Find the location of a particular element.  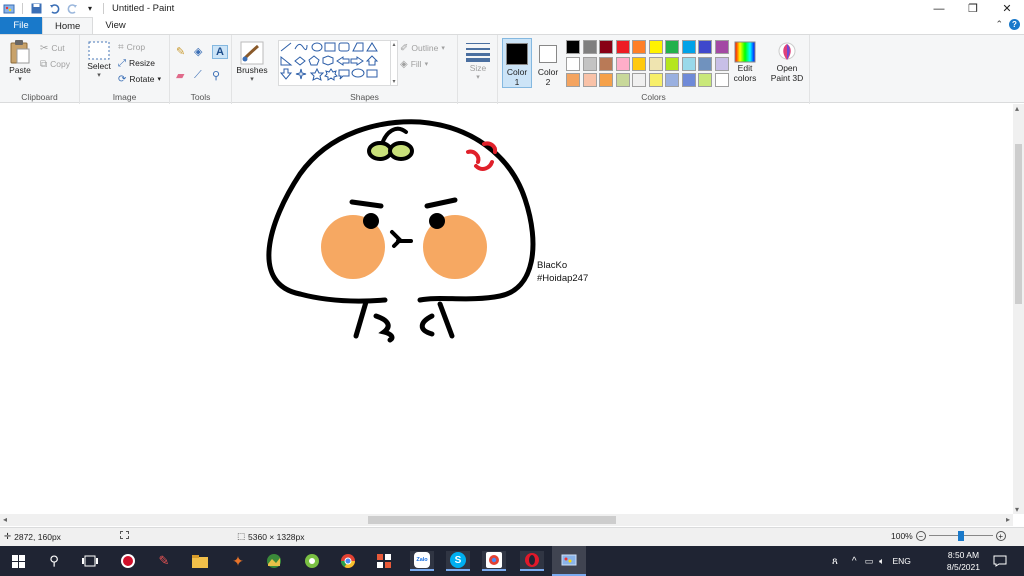

zoom-in-icon: + is located at coordinates (1000, 536).